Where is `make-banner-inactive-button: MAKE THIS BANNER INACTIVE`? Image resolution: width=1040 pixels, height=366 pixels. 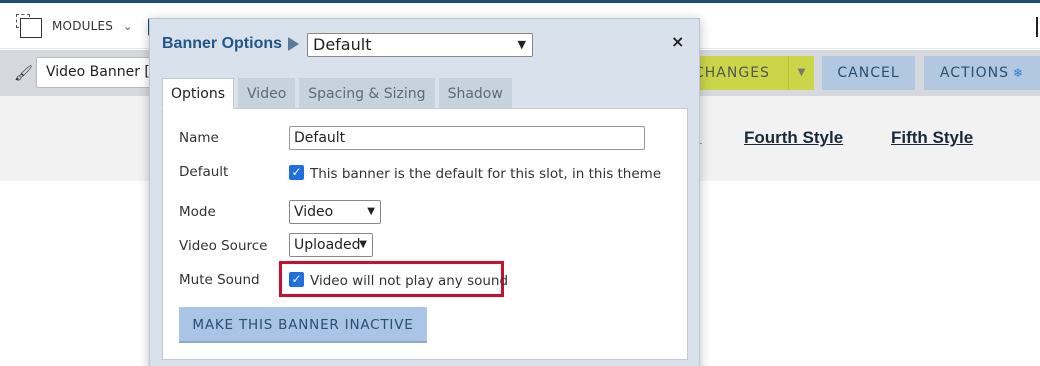 make-banner-inactive-button: MAKE THIS BANNER INACTIVE is located at coordinates (303, 325).